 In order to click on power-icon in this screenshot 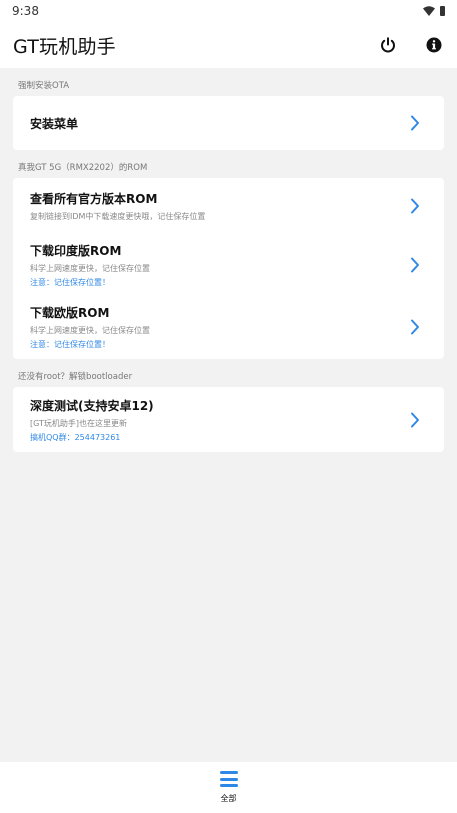, I will do `click(388, 45)`.